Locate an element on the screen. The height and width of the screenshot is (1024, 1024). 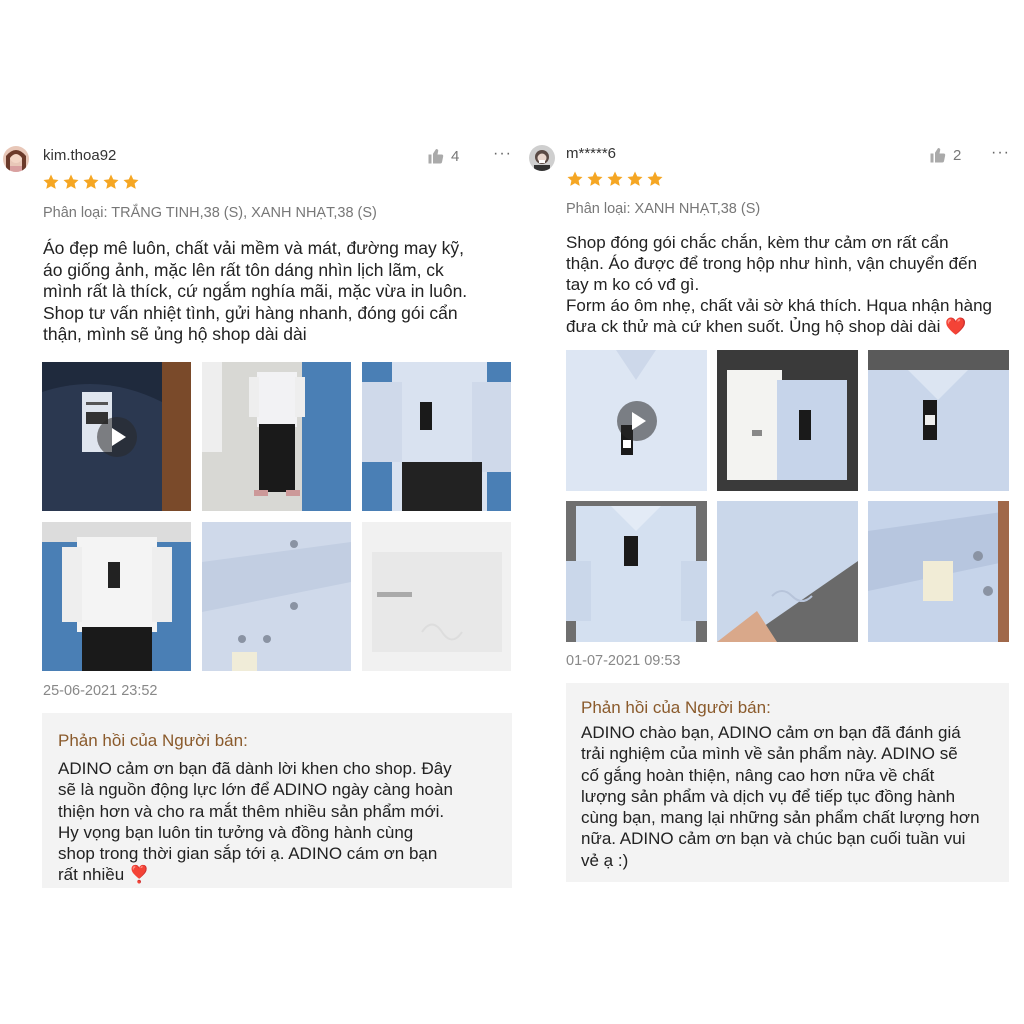
like-count: 2 is located at coordinates (957, 155).